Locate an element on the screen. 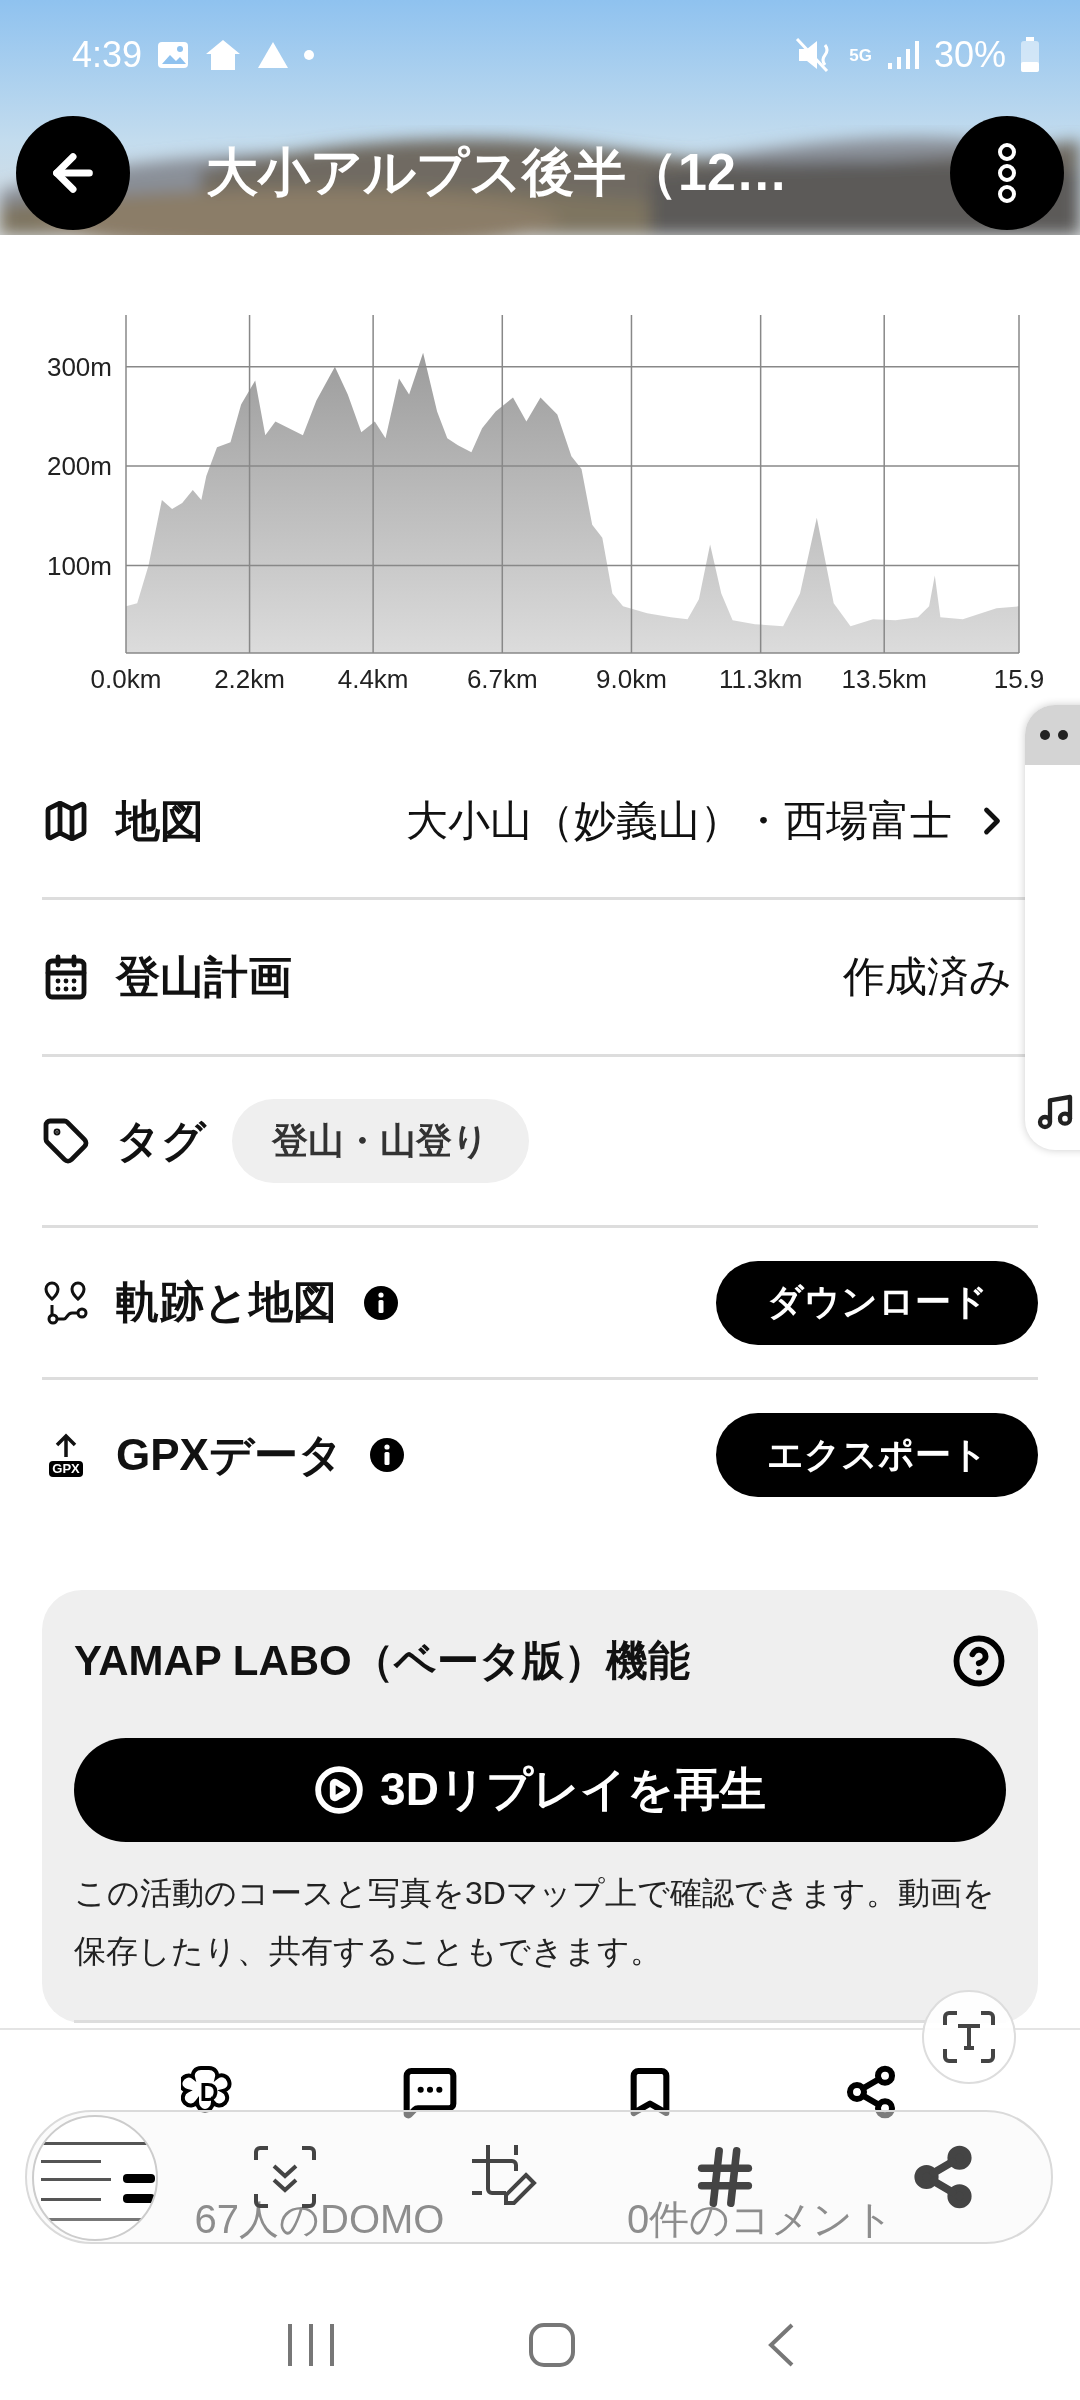  card-title: YAMAP LABO（ベータ版）機能 is located at coordinates (382, 1661).